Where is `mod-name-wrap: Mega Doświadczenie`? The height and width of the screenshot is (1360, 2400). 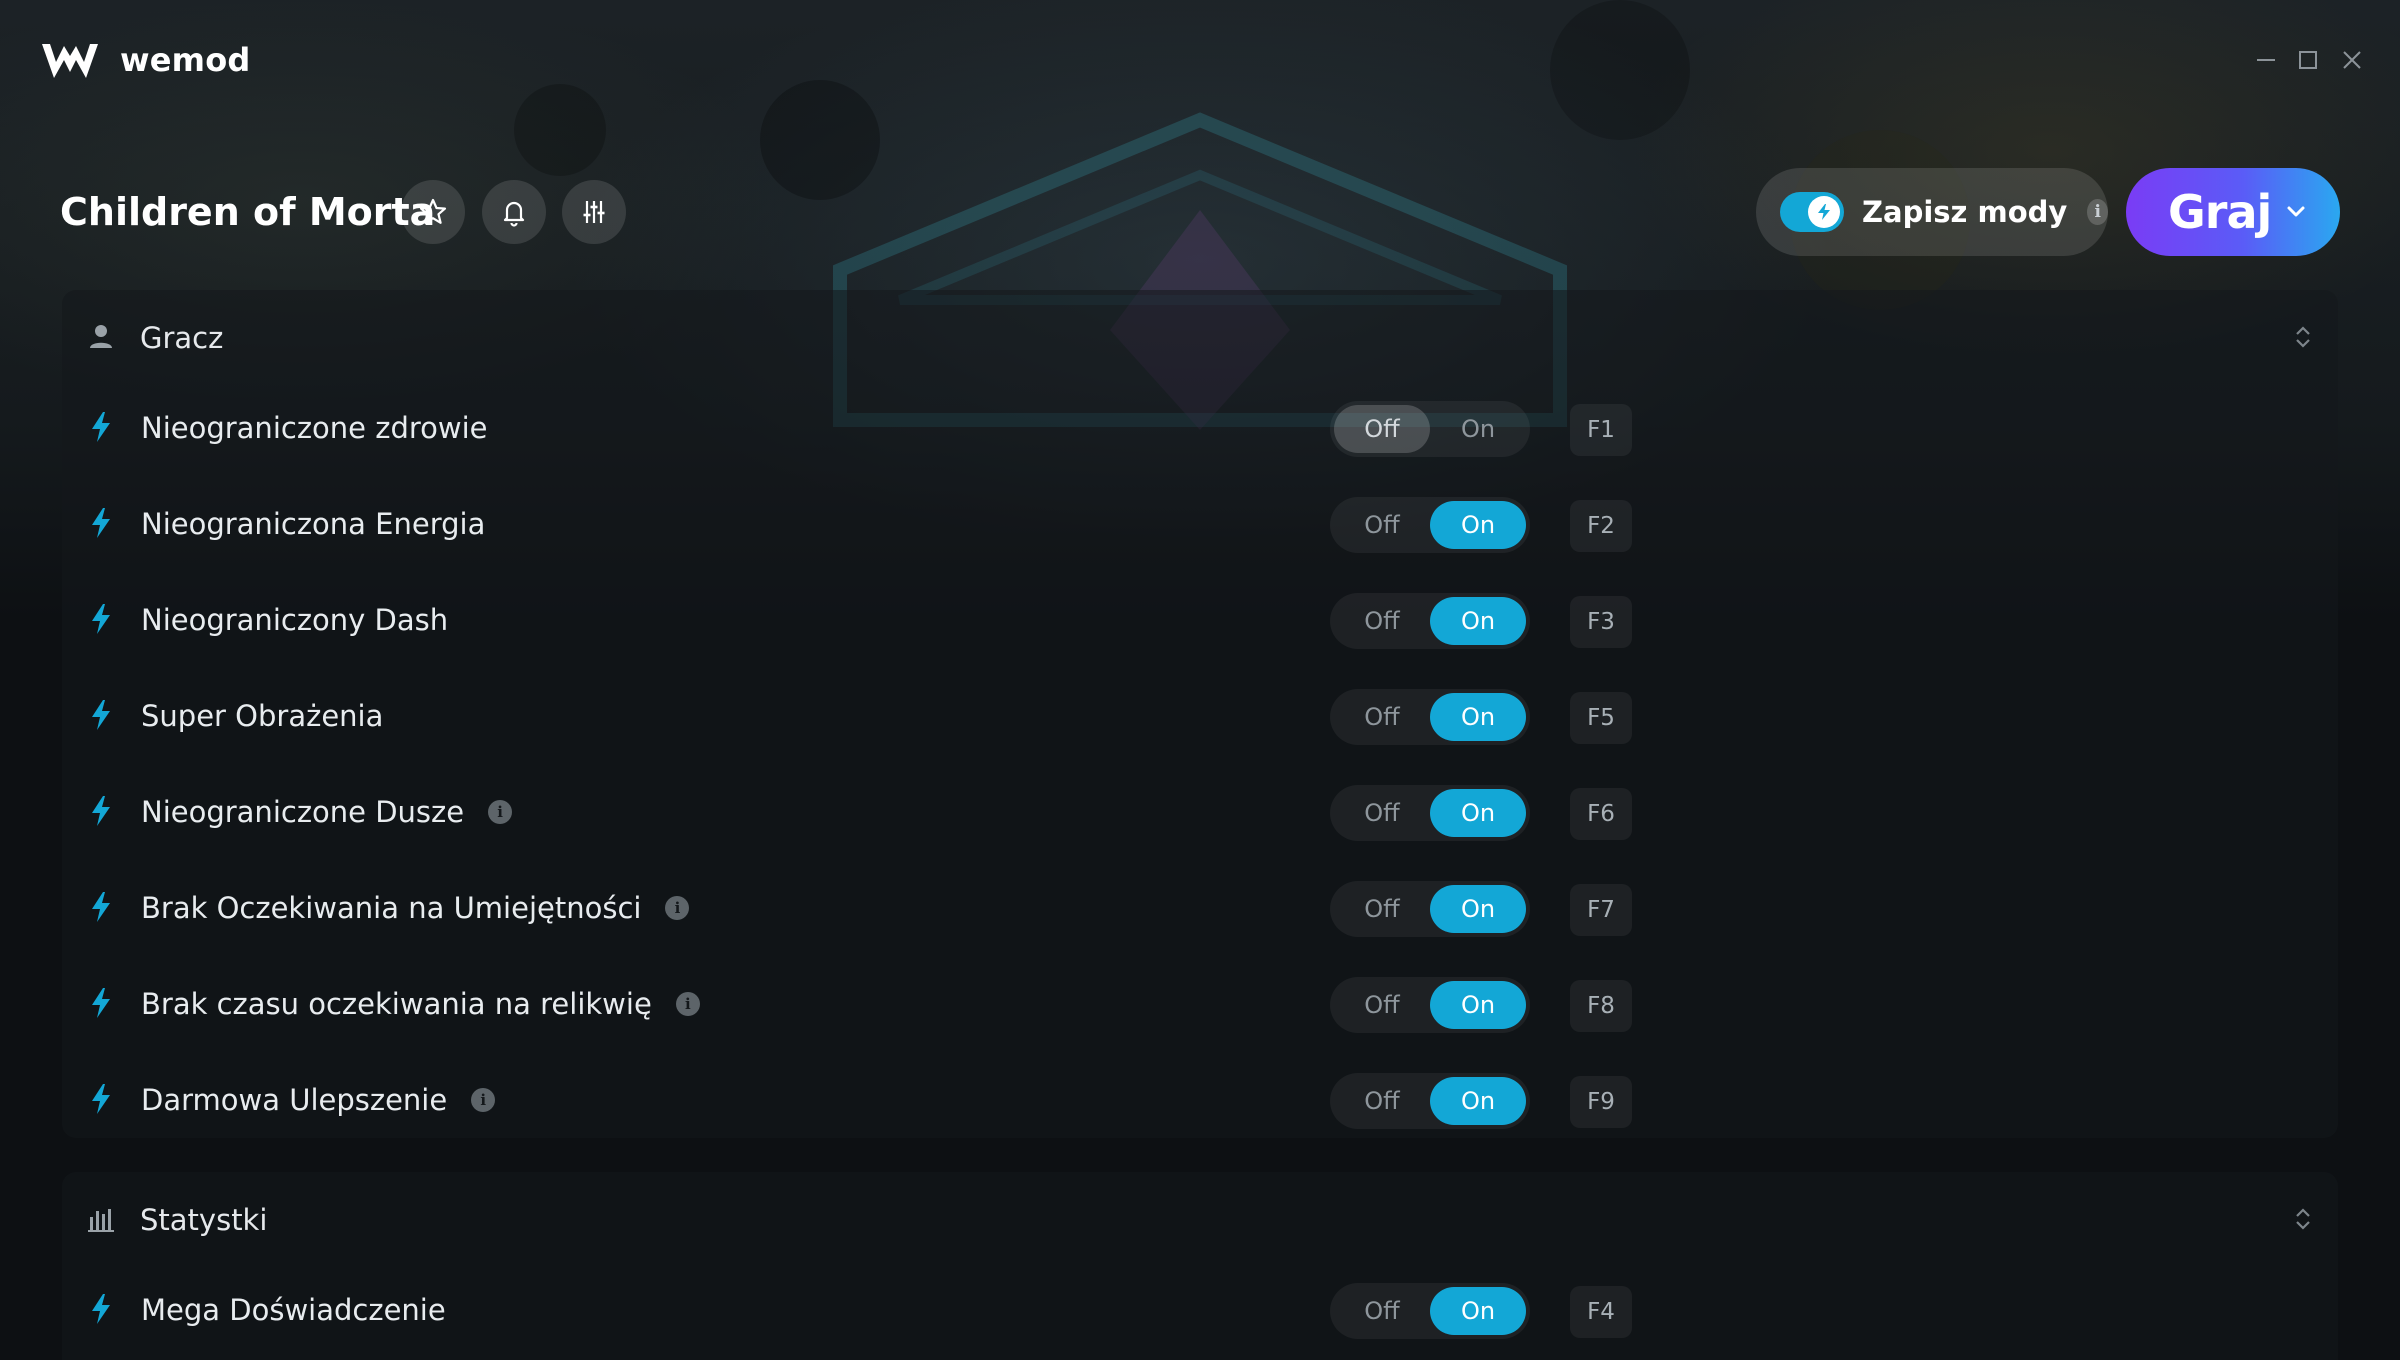 mod-name-wrap: Mega Doświadczenie is located at coordinates (293, 1310).